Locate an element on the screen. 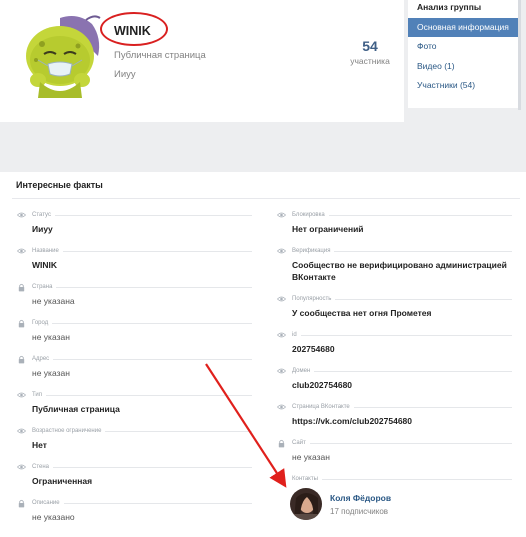 The width and height of the screenshot is (526, 537). contact-avatar is located at coordinates (306, 504).